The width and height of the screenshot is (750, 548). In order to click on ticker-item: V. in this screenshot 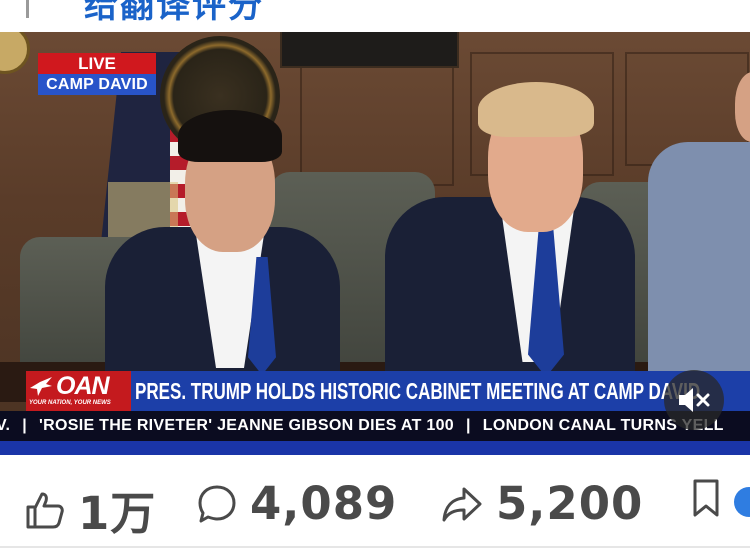, I will do `click(5, 425)`.